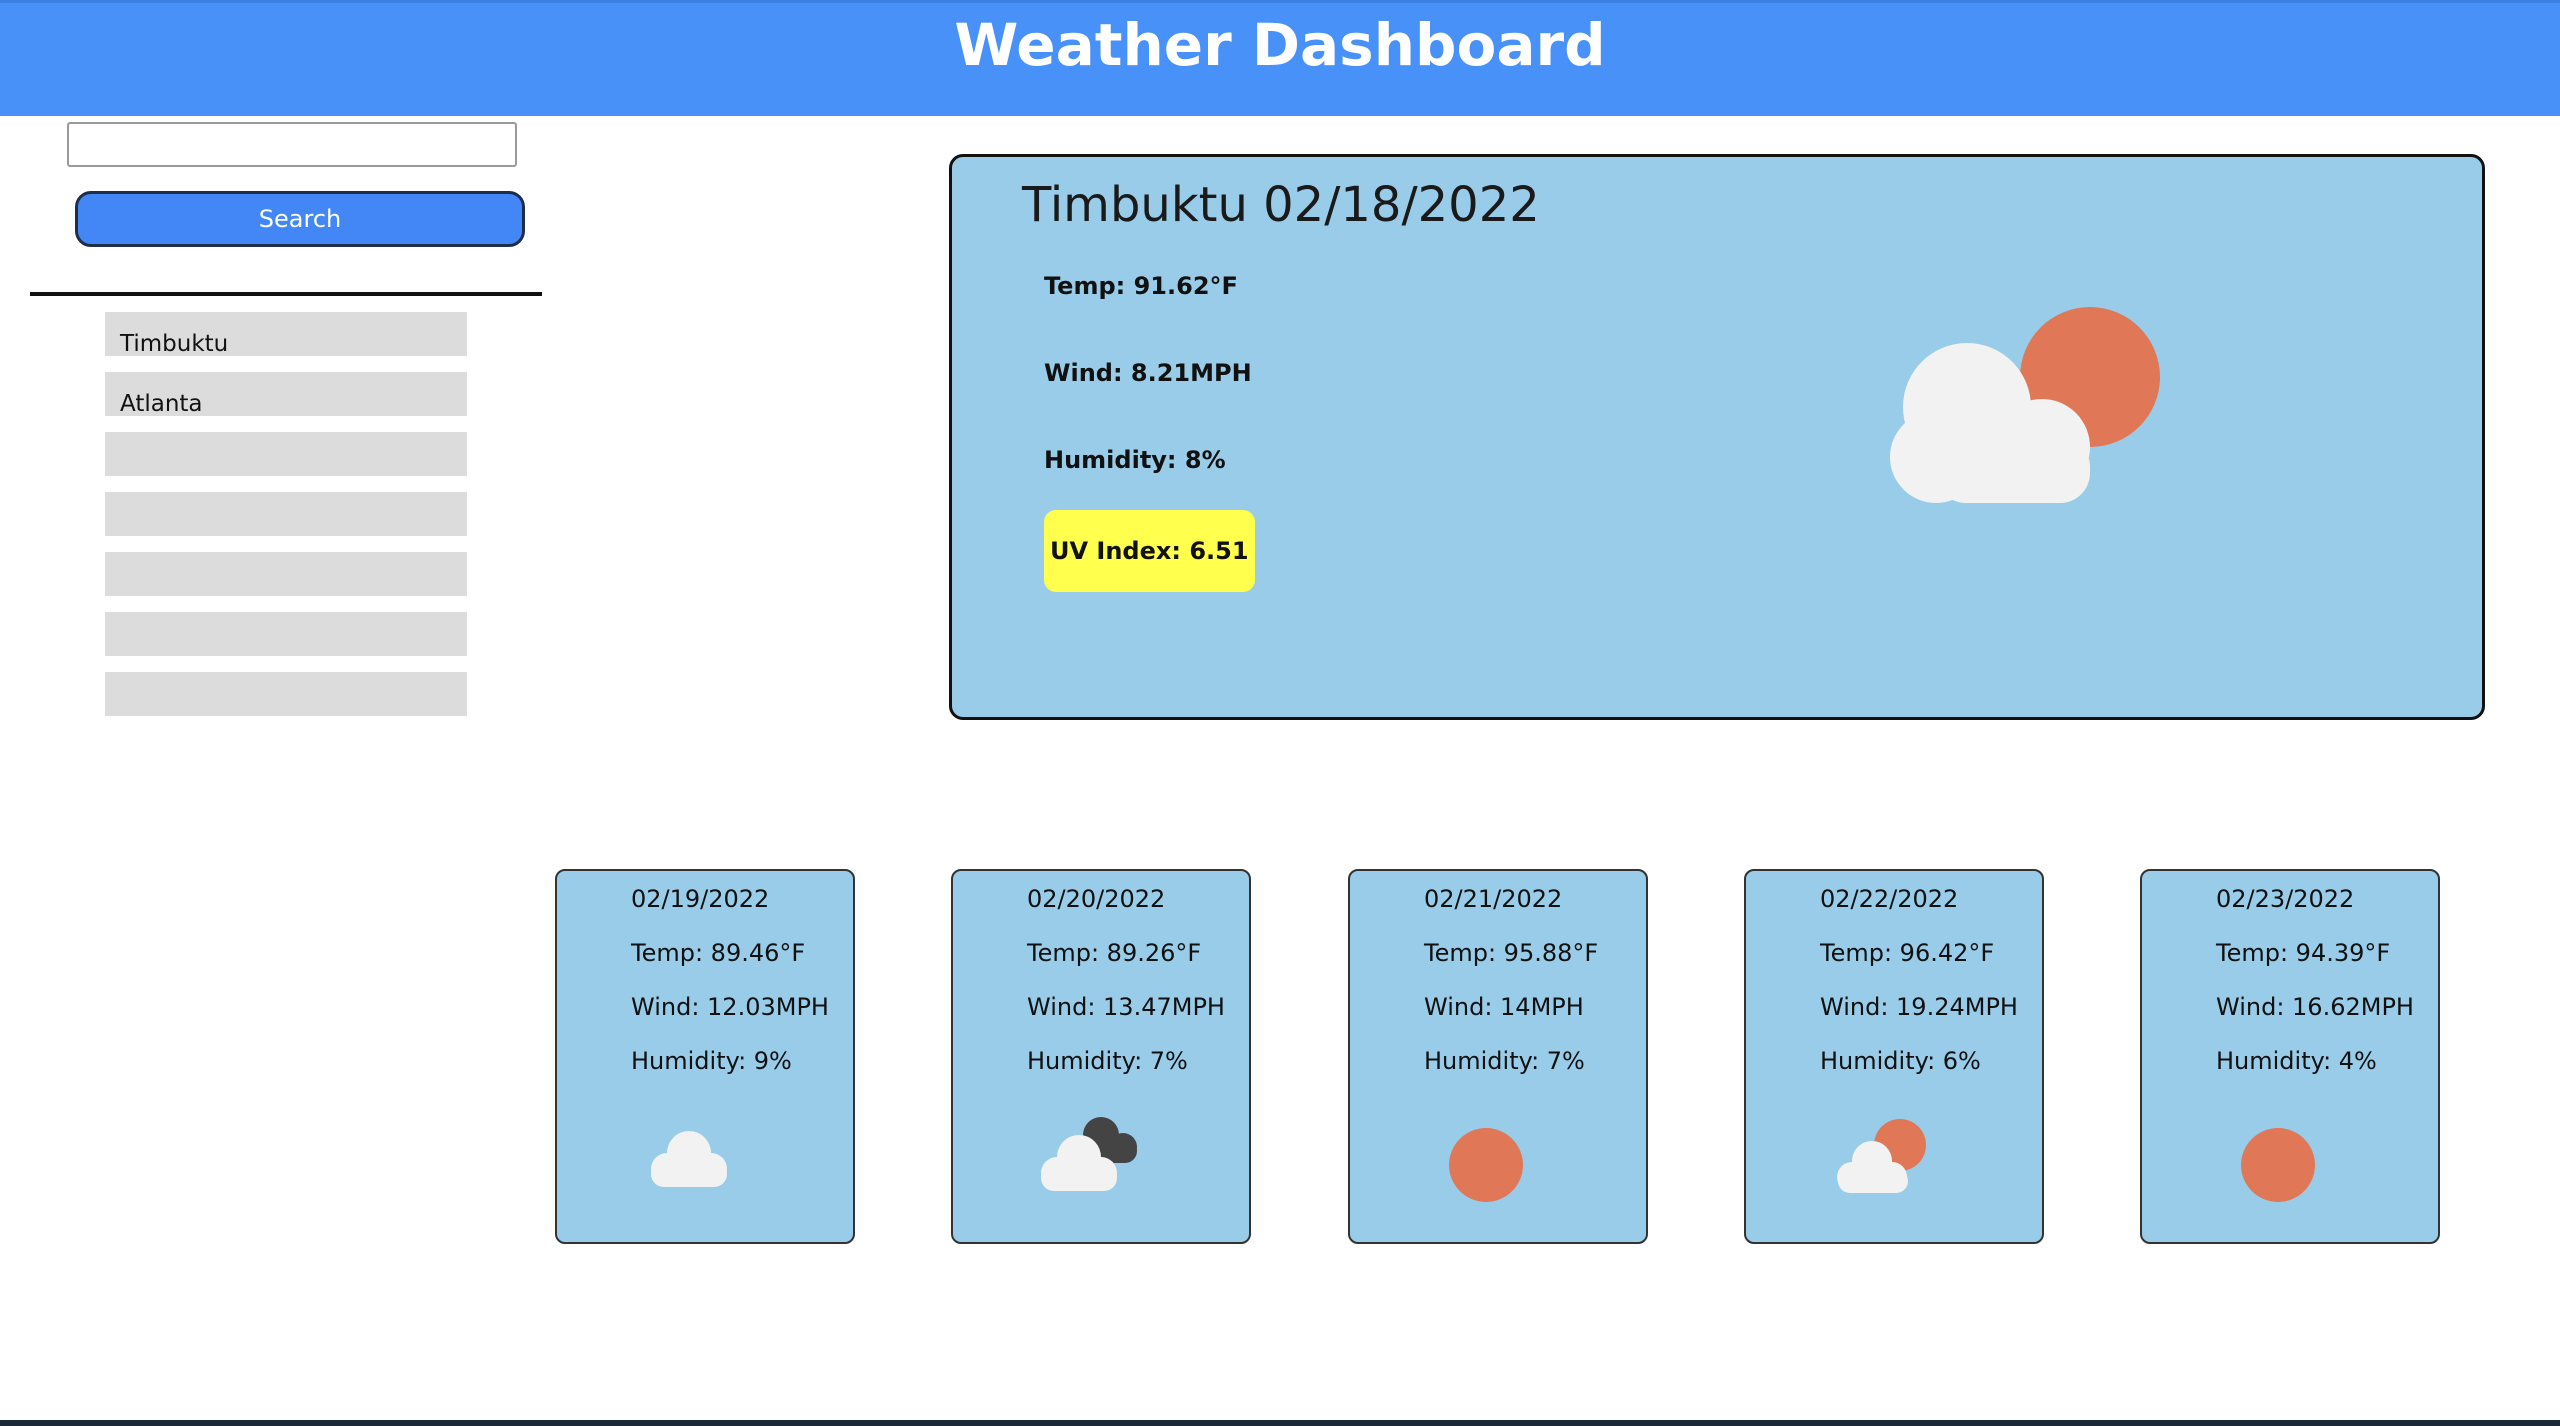  Describe the element at coordinates (1141, 286) in the screenshot. I see `current-temp: Temp: 91.62°F` at that location.